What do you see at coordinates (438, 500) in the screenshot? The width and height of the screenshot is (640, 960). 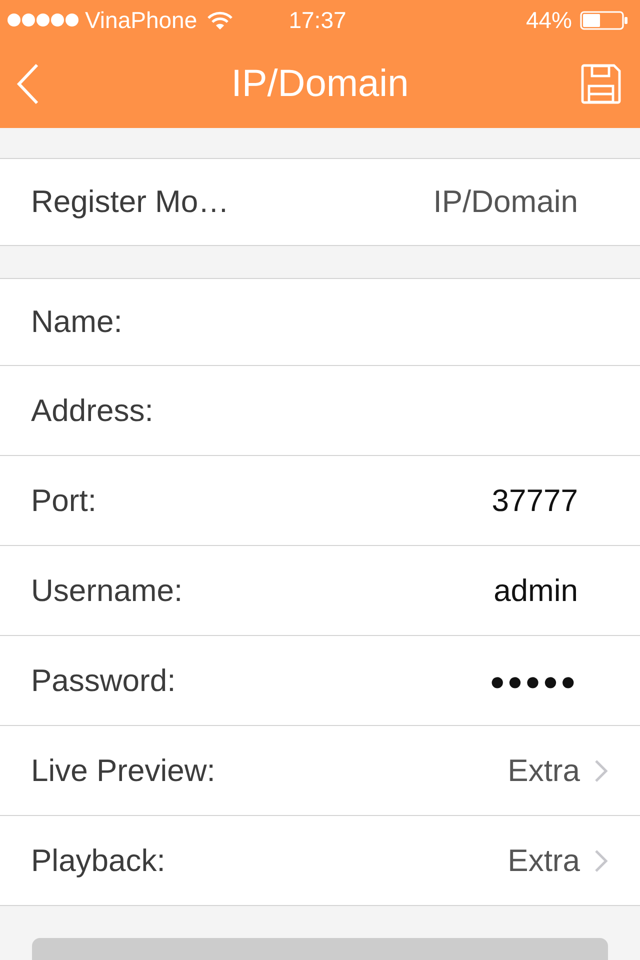 I see `input-field: 37777` at bounding box center [438, 500].